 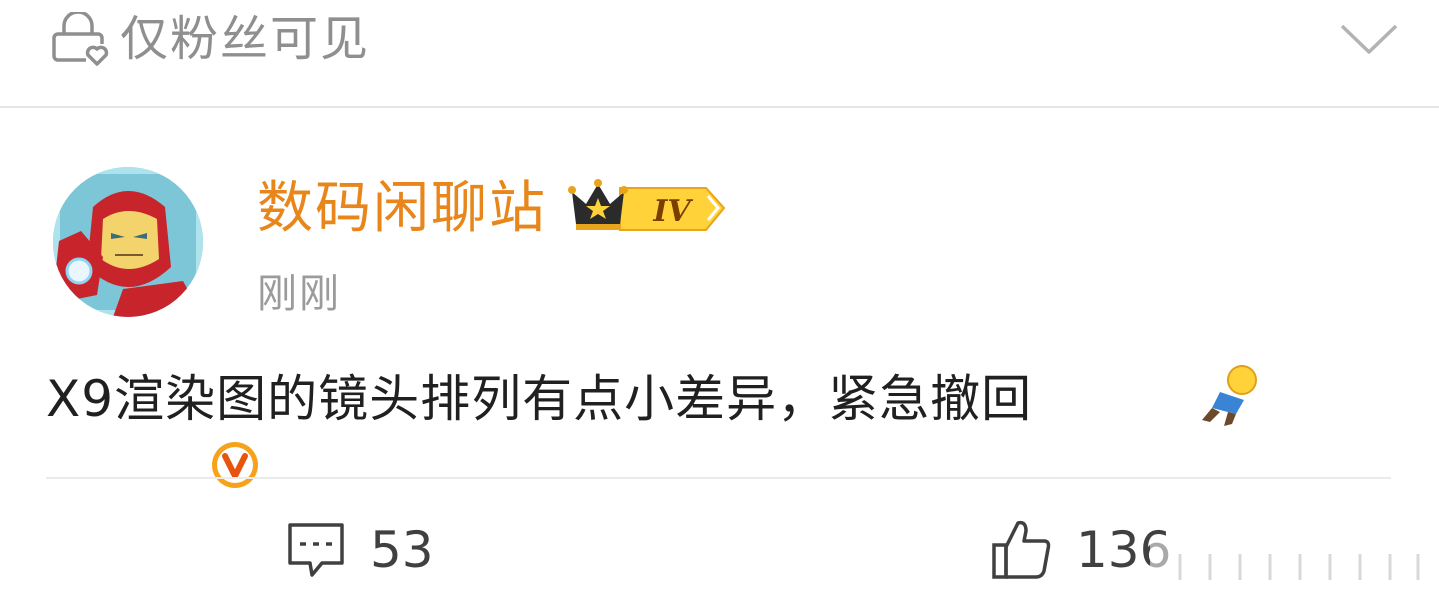 What do you see at coordinates (299, 294) in the screenshot?
I see `post-time: 刚刚` at bounding box center [299, 294].